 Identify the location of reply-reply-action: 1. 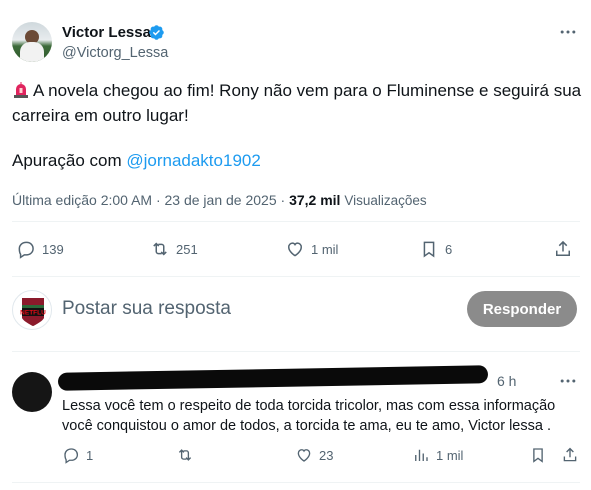
(77, 455).